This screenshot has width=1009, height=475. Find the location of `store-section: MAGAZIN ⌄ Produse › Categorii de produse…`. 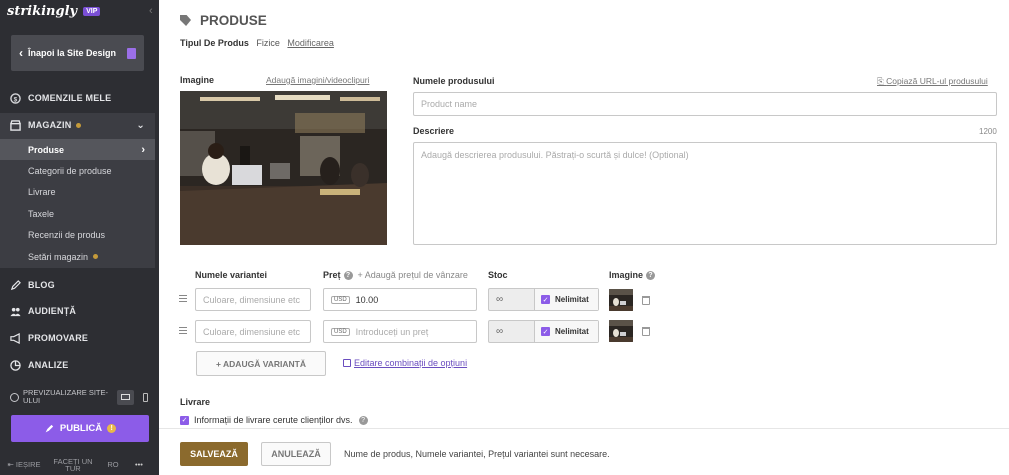

store-section: MAGAZIN ⌄ Produse › Categorii de produse… is located at coordinates (77, 190).